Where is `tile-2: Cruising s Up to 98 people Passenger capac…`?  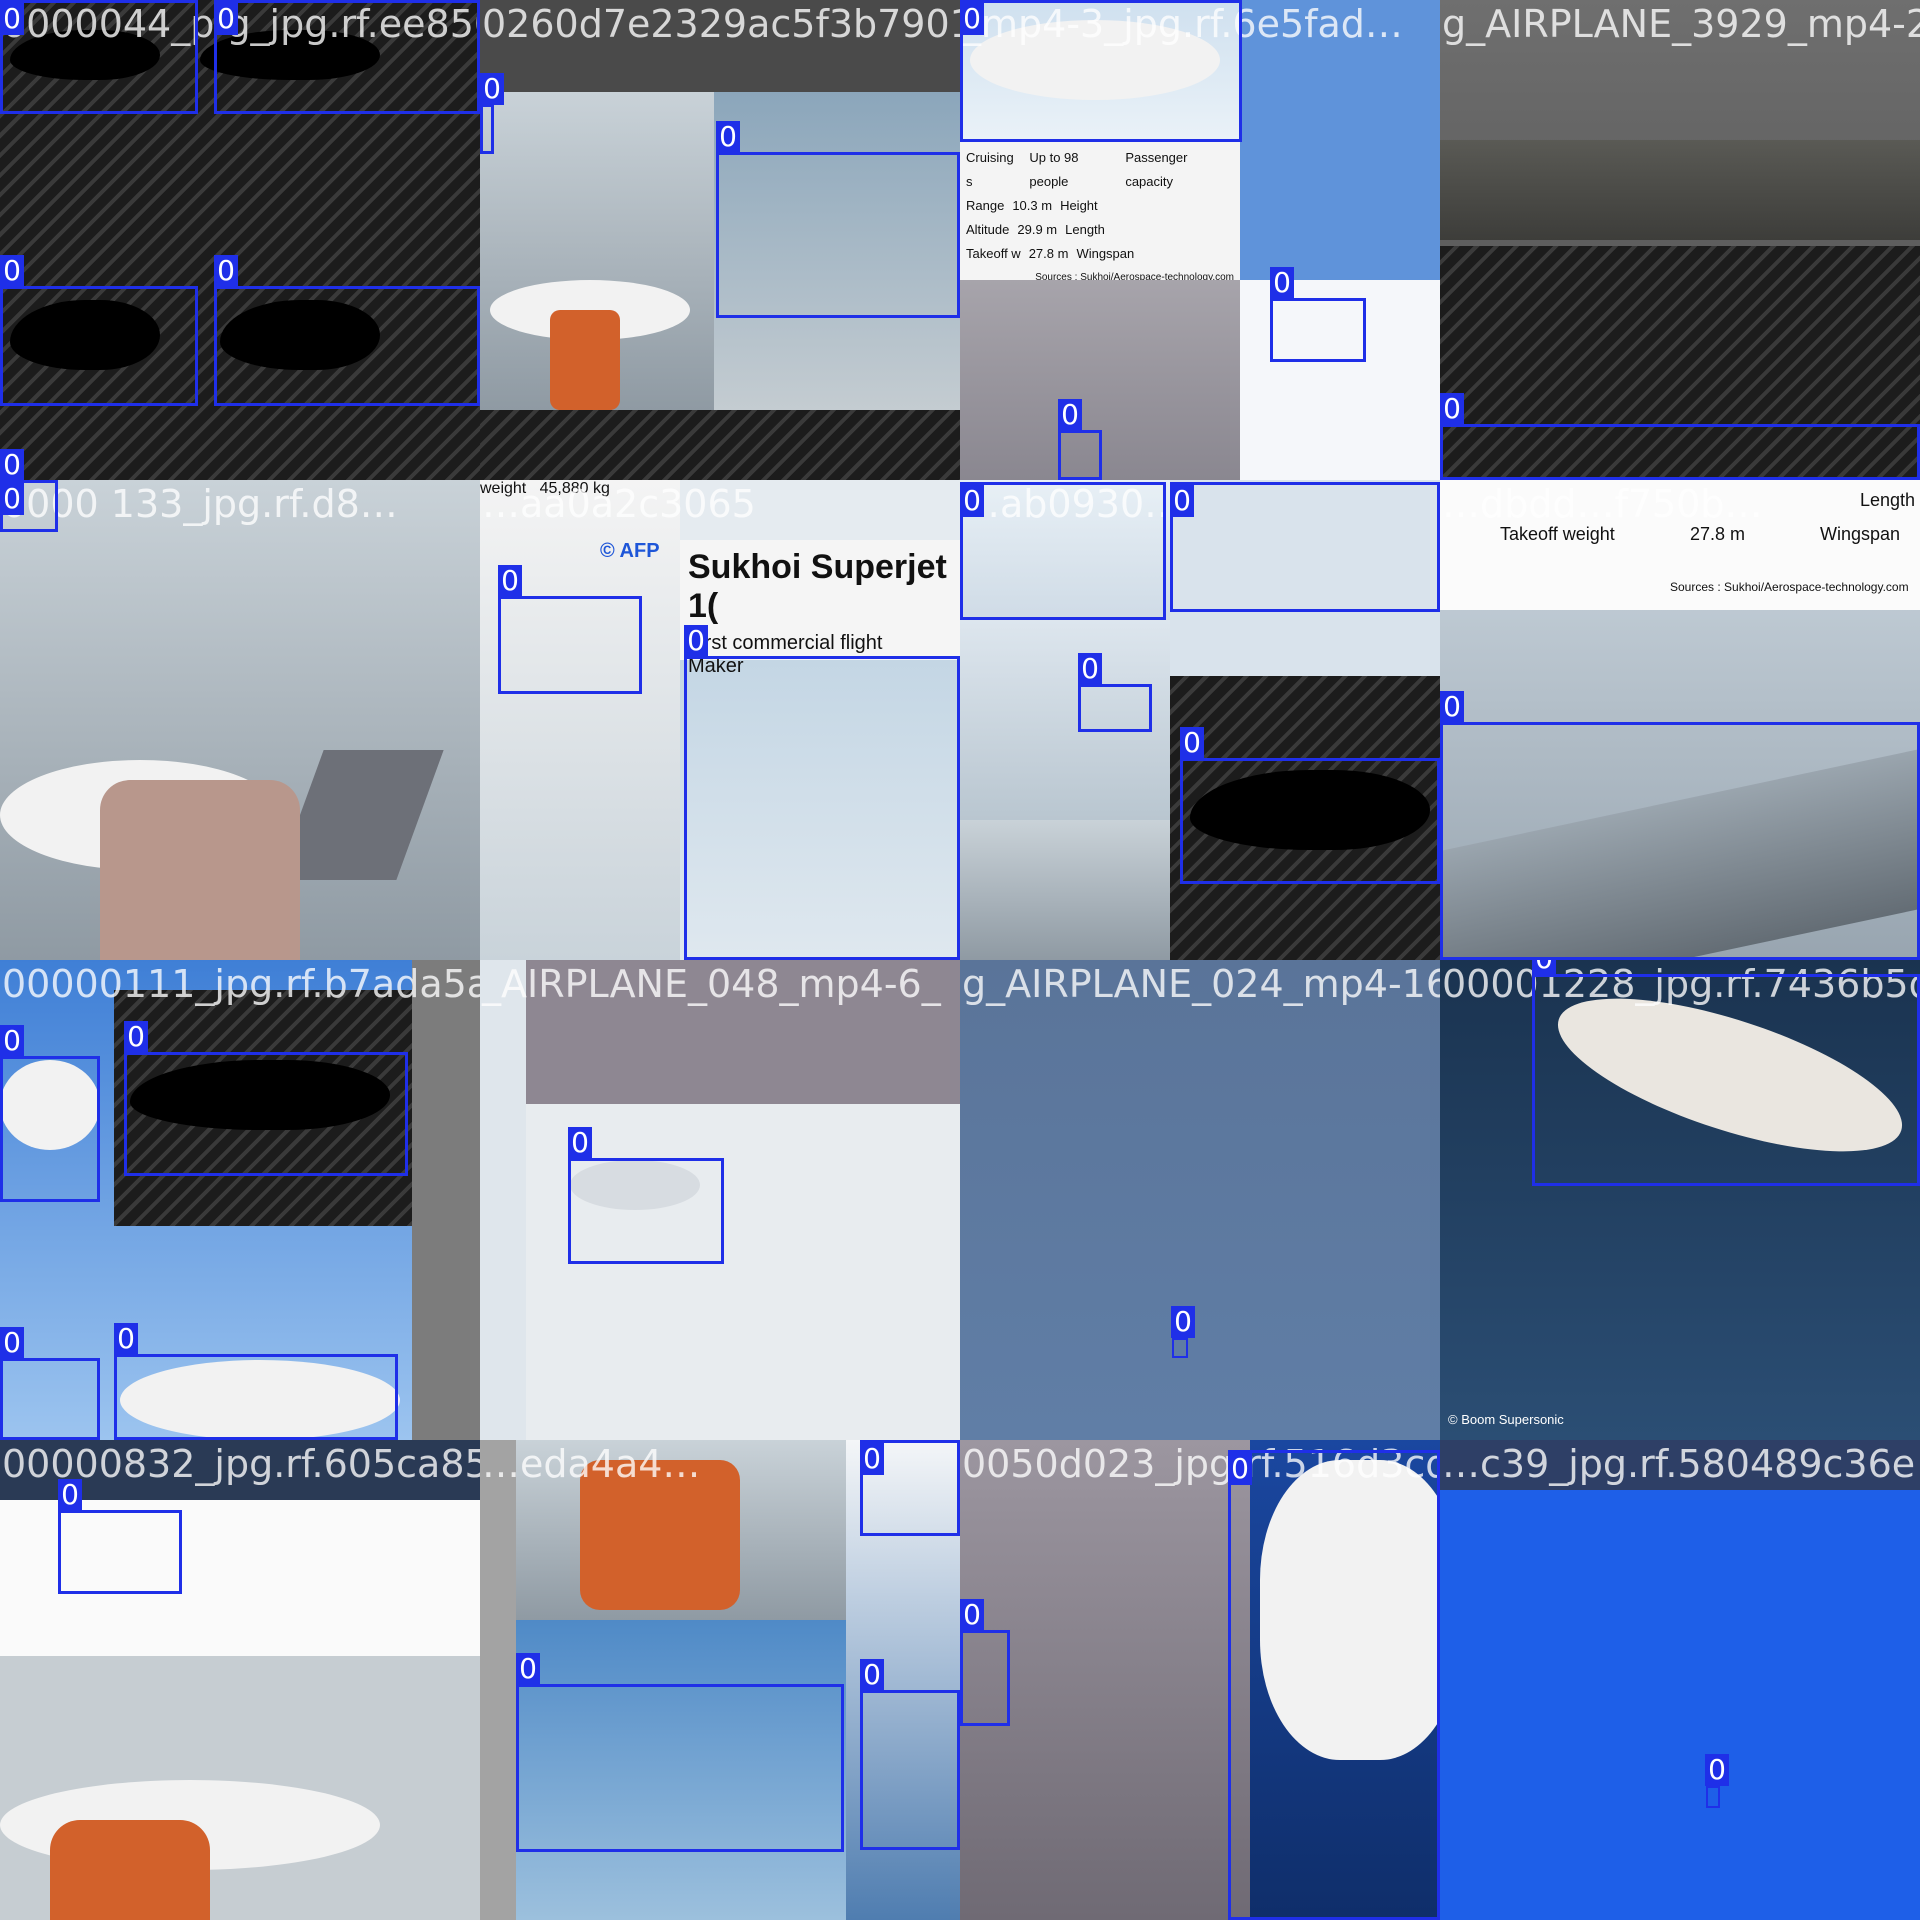
tile-2: Cruising s Up to 98 people Passenger capac… is located at coordinates (1200, 240).